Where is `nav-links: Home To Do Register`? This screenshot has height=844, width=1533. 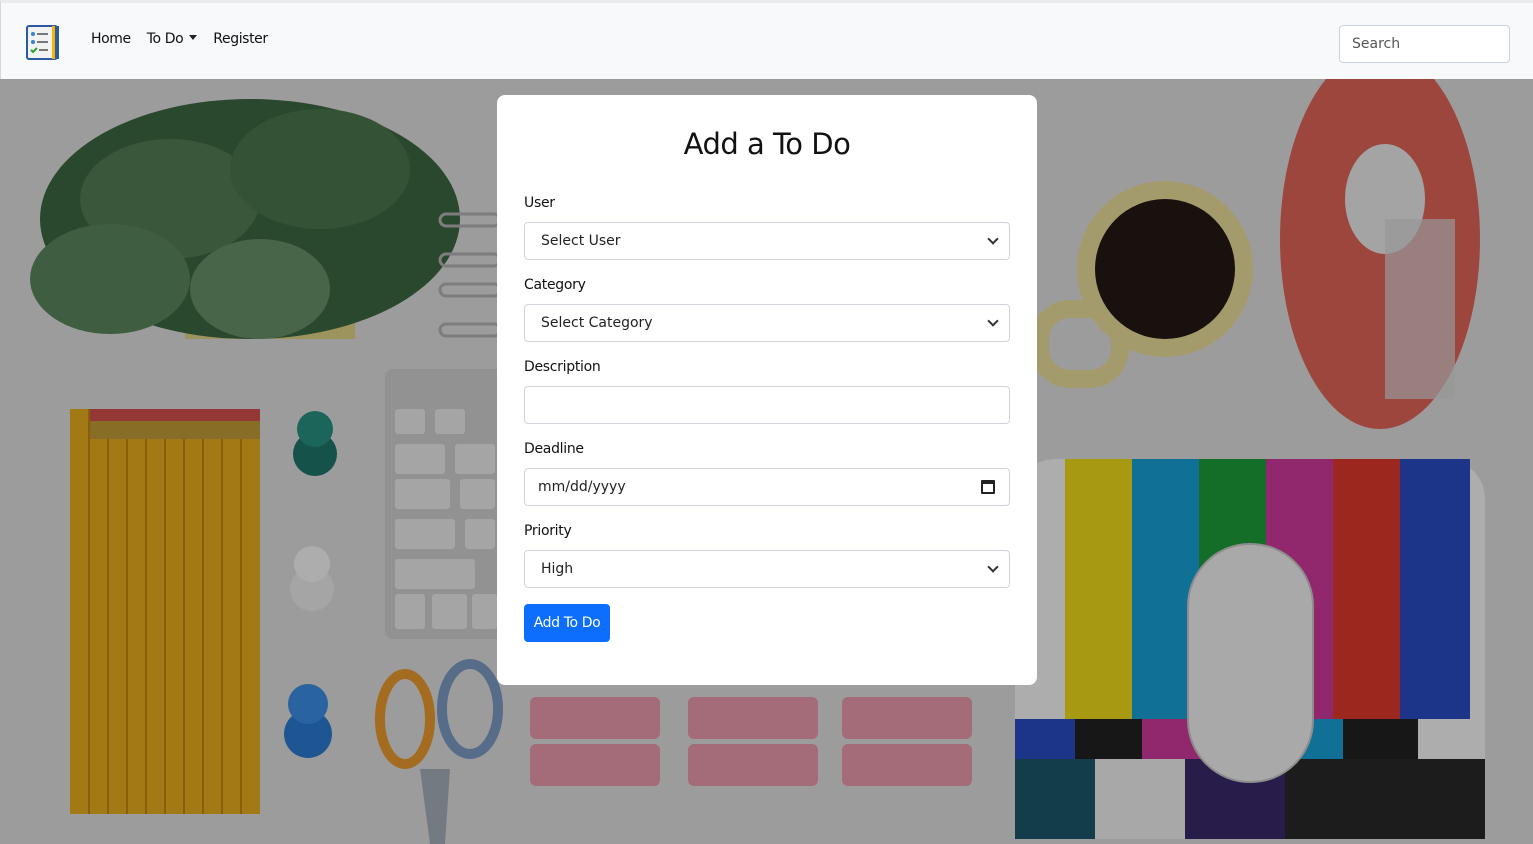
nav-links: Home To Do Register is located at coordinates (187, 39).